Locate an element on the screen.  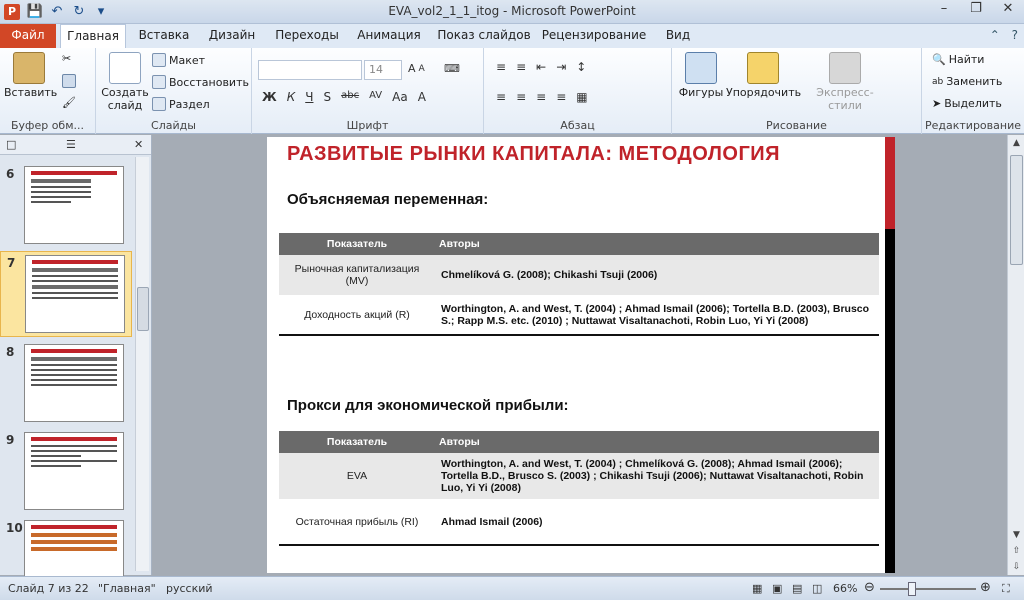
normal-view-icon: ▦ is located at coordinates (757, 588).